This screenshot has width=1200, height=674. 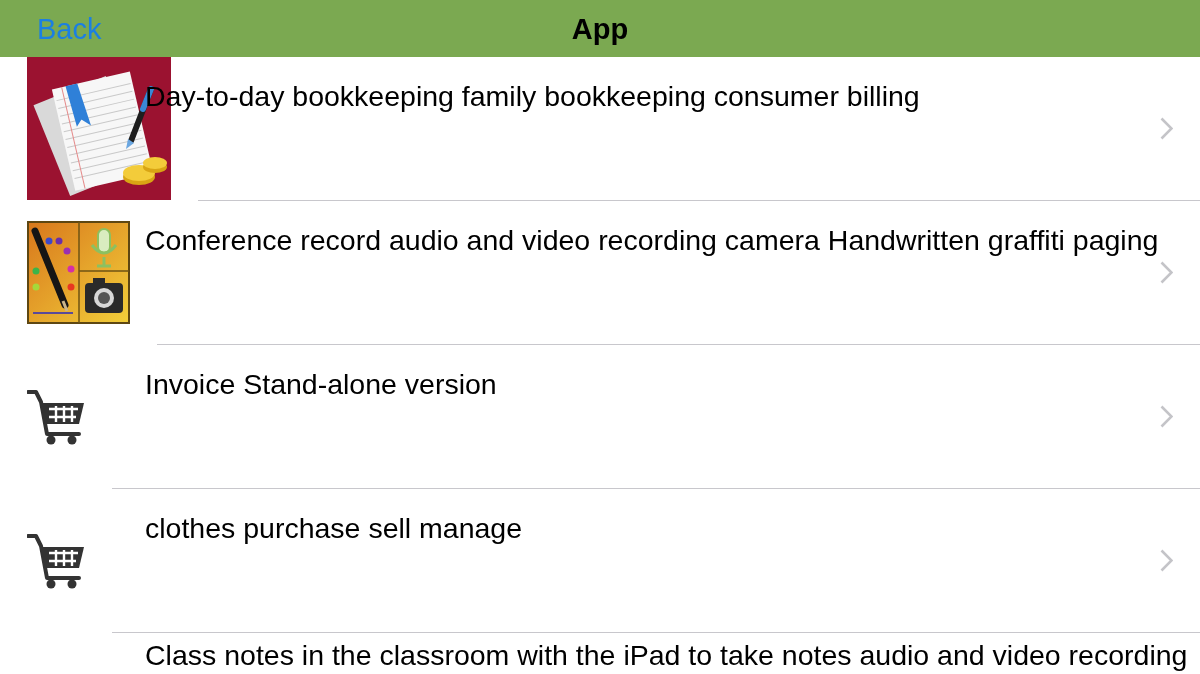 I want to click on pen-mic-camera-icon, so click(x=78, y=272).